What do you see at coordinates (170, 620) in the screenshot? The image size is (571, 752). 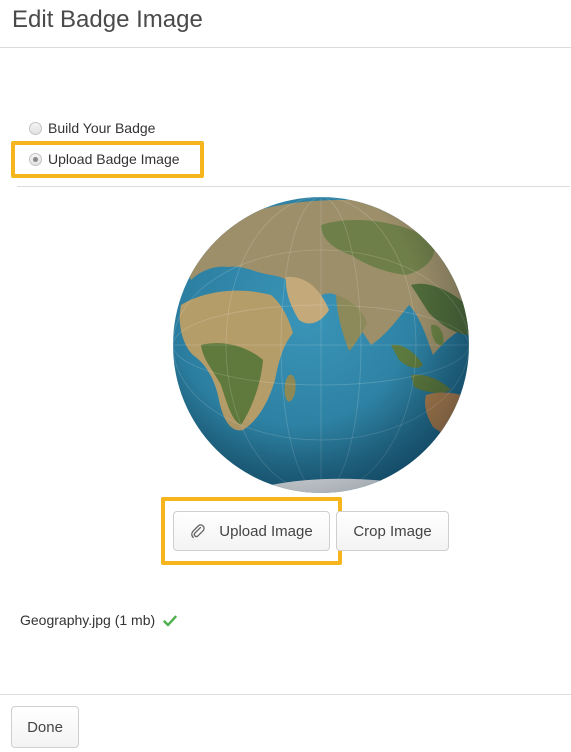 I see `checkmark-icon` at bounding box center [170, 620].